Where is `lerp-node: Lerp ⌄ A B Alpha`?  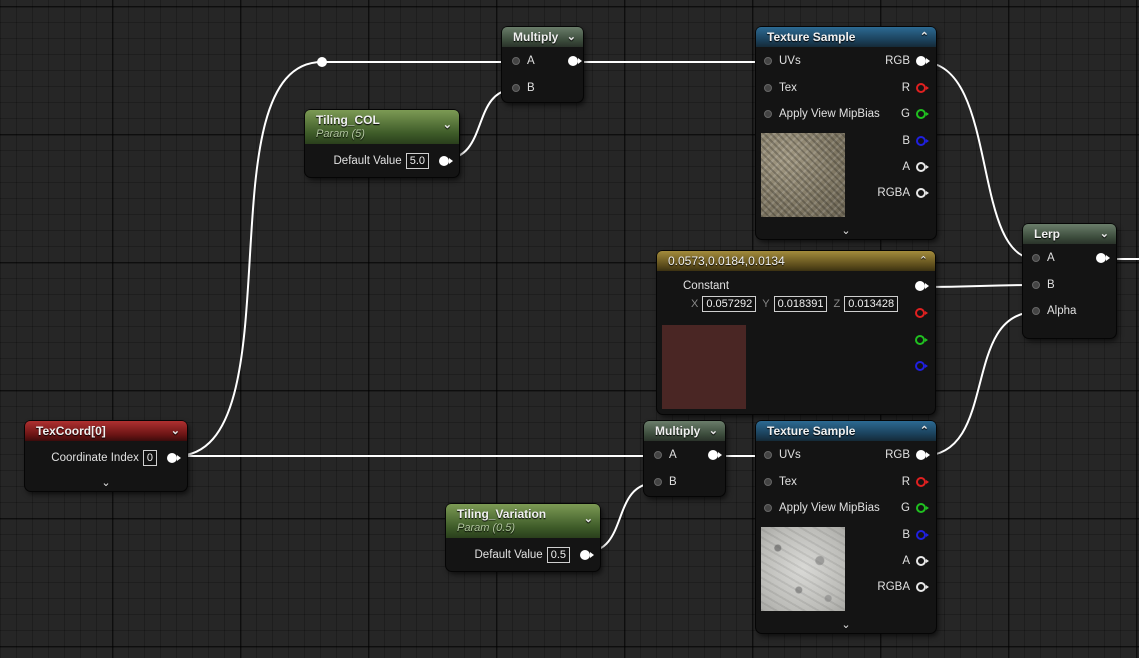
lerp-node: Lerp ⌄ A B Alpha is located at coordinates (1069, 281).